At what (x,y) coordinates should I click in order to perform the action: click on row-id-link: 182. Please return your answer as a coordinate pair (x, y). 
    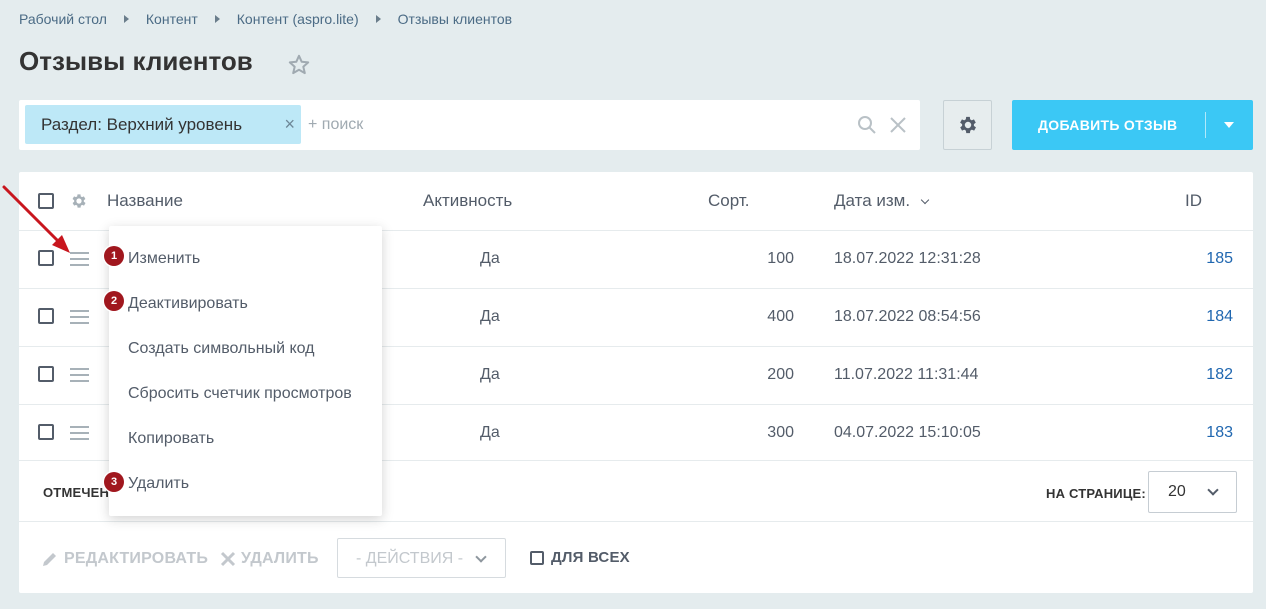
    Looking at the image, I should click on (1219, 375).